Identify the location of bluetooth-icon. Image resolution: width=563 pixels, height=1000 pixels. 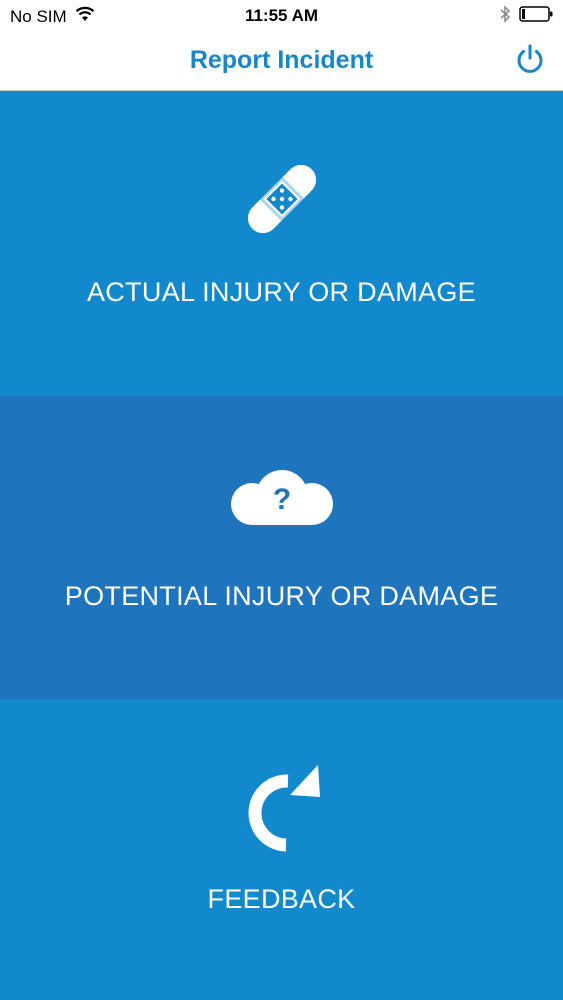
(505, 16).